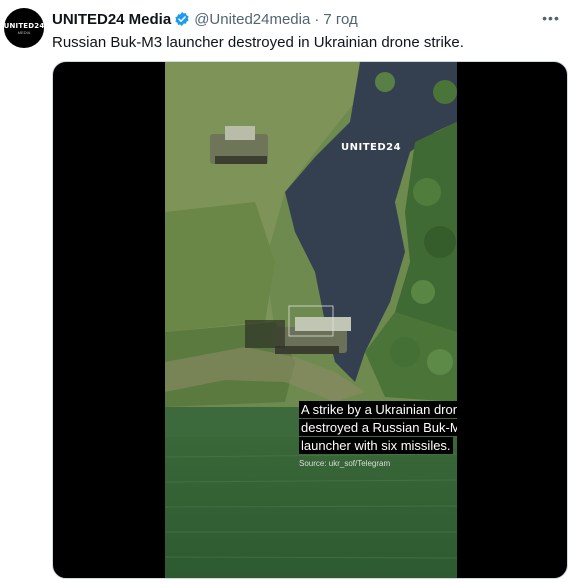  I want to click on verified-badge-icon, so click(182, 19).